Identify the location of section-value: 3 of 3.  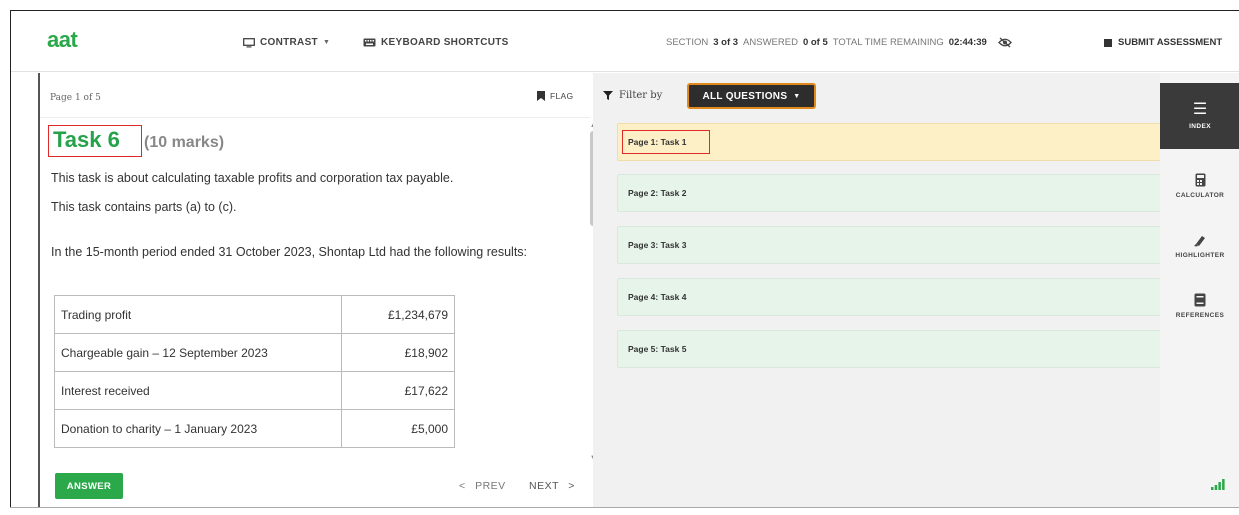
(726, 42).